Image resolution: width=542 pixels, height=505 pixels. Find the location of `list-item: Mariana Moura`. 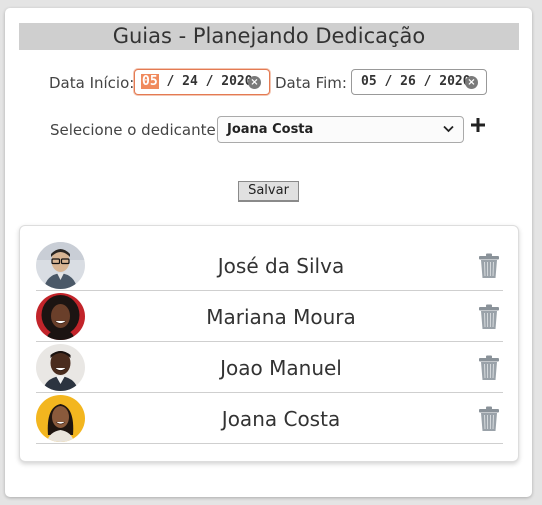

list-item: Mariana Moura is located at coordinates (269, 317).